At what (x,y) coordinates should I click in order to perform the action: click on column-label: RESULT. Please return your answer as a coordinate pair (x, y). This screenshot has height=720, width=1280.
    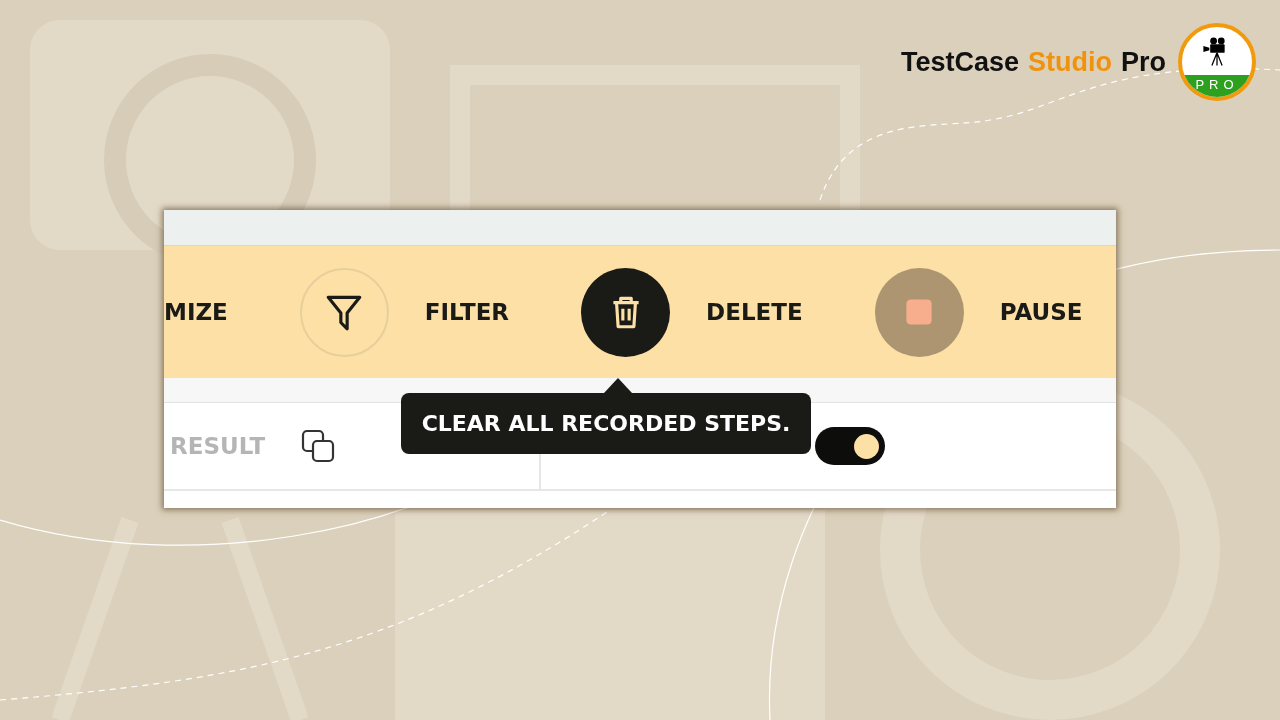
    Looking at the image, I should click on (218, 446).